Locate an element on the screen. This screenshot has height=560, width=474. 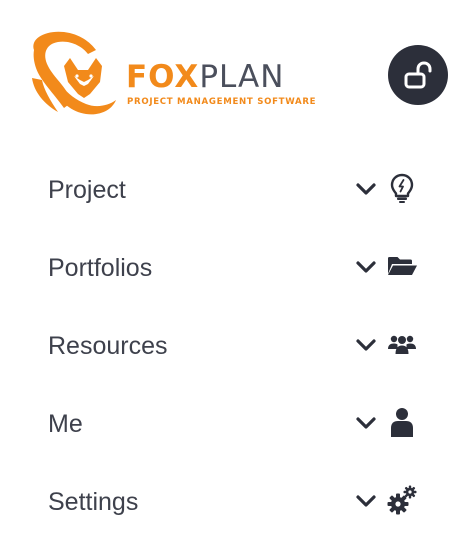
gears-icon is located at coordinates (402, 500).